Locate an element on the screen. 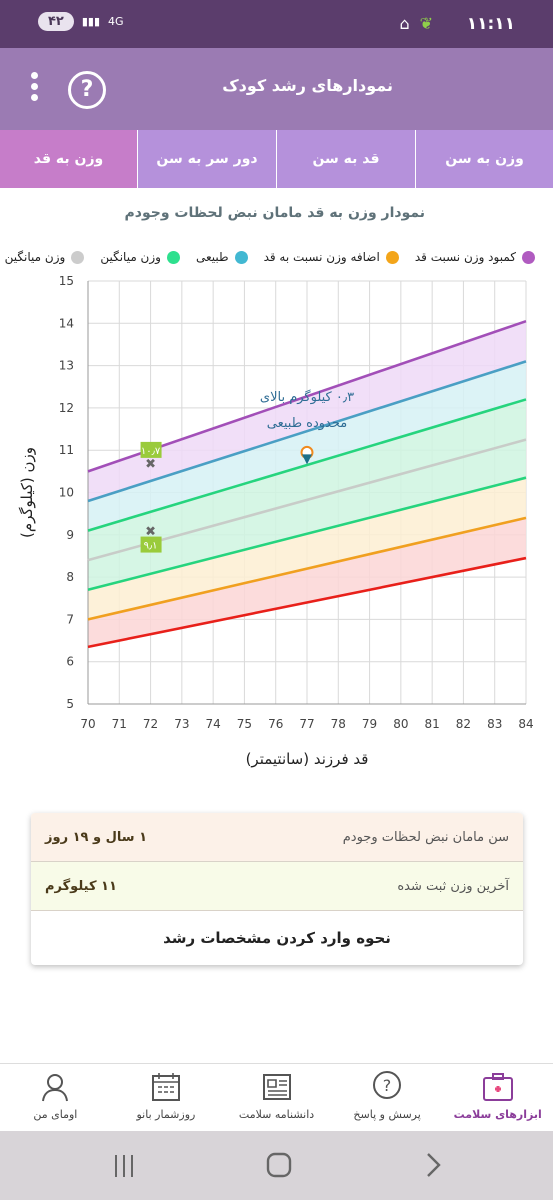 The width and height of the screenshot is (553, 1204). status-left: ۴۲ ▮▮▮ 4G is located at coordinates (81, 21).